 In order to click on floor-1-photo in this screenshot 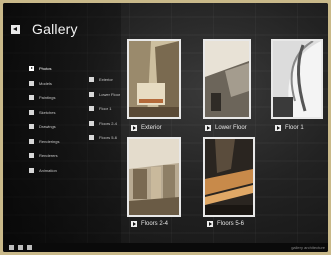, I will do `click(297, 79)`.